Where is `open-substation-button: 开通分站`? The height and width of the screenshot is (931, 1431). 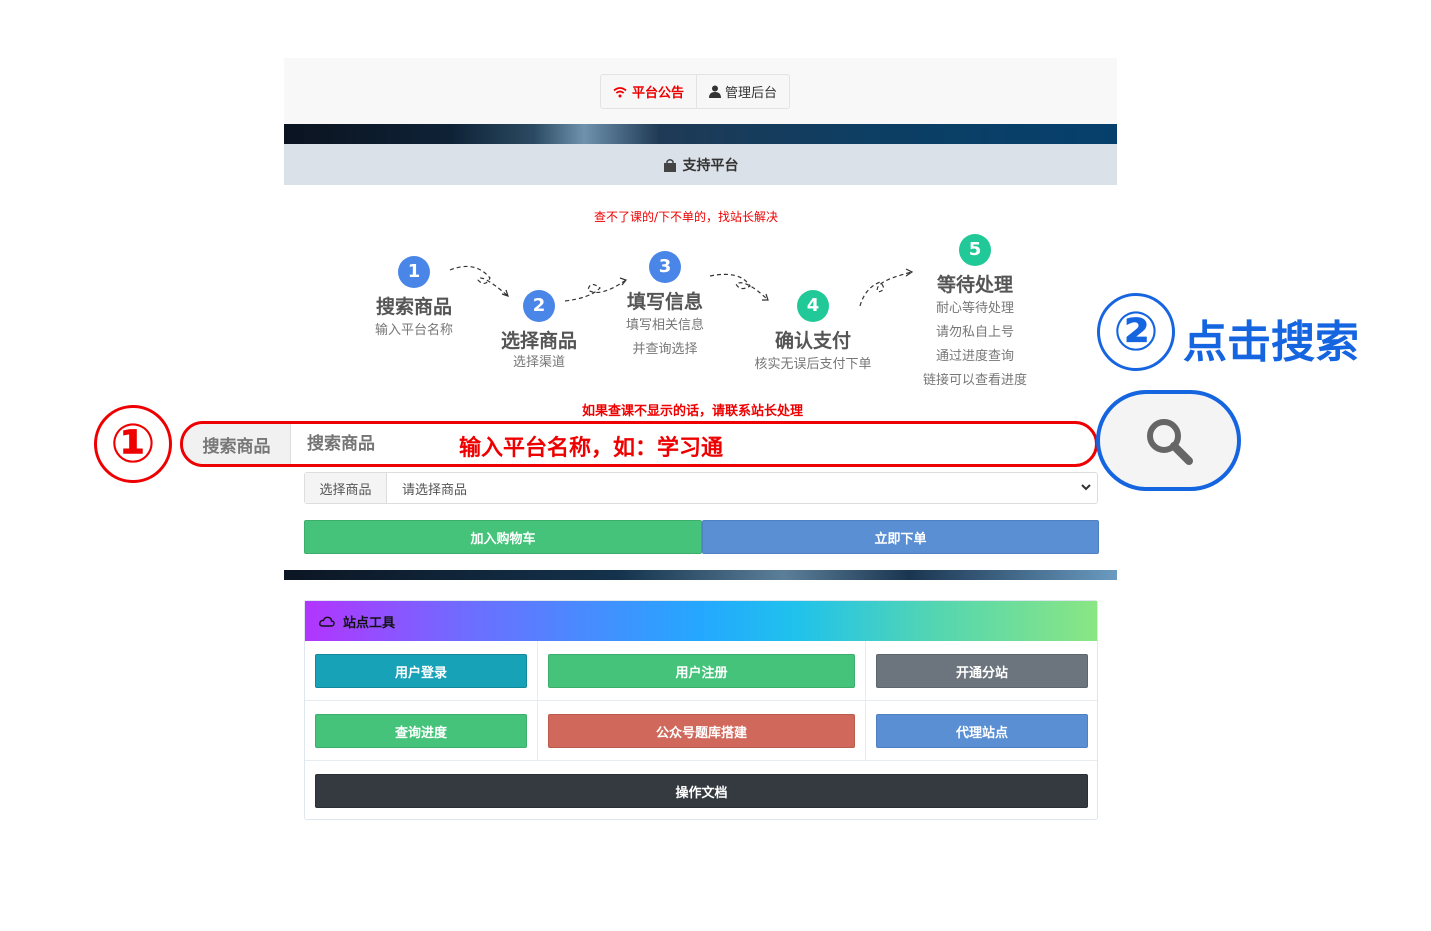 open-substation-button: 开通分站 is located at coordinates (982, 671).